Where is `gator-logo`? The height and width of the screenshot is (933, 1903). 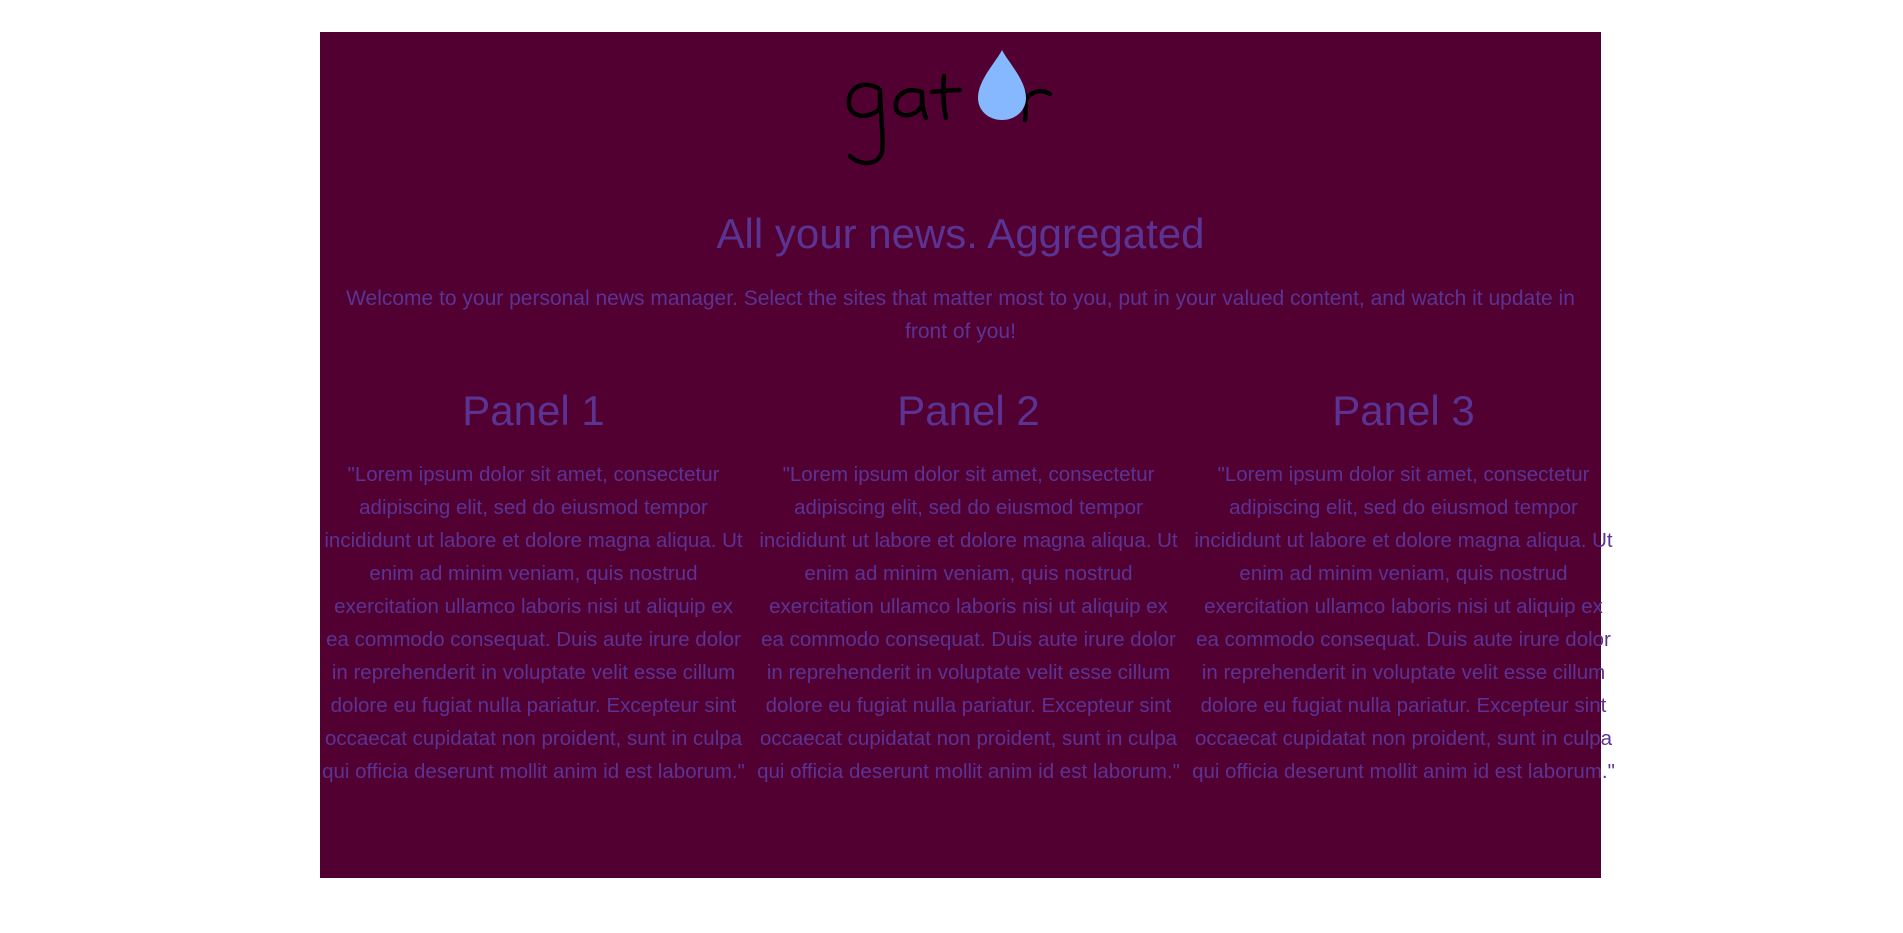
gator-logo is located at coordinates (949, 108).